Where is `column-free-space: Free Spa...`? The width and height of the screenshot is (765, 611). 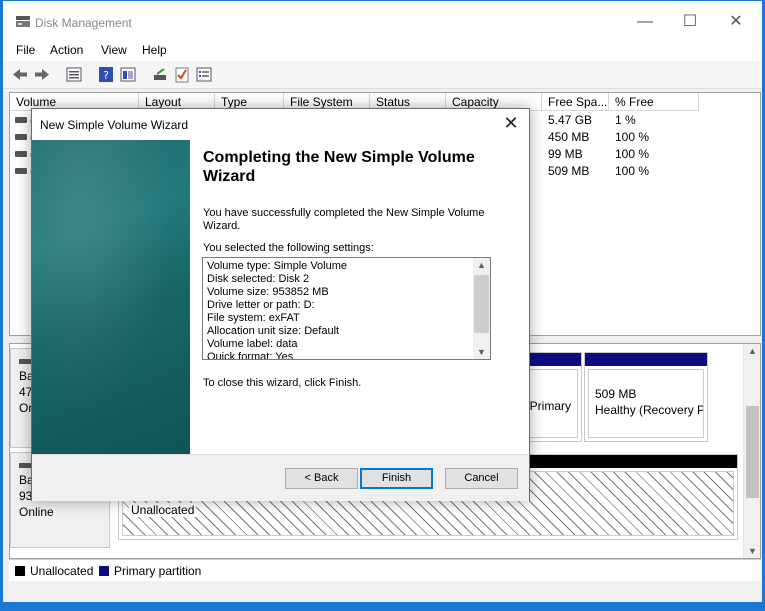 column-free-space: Free Spa... is located at coordinates (575, 102).